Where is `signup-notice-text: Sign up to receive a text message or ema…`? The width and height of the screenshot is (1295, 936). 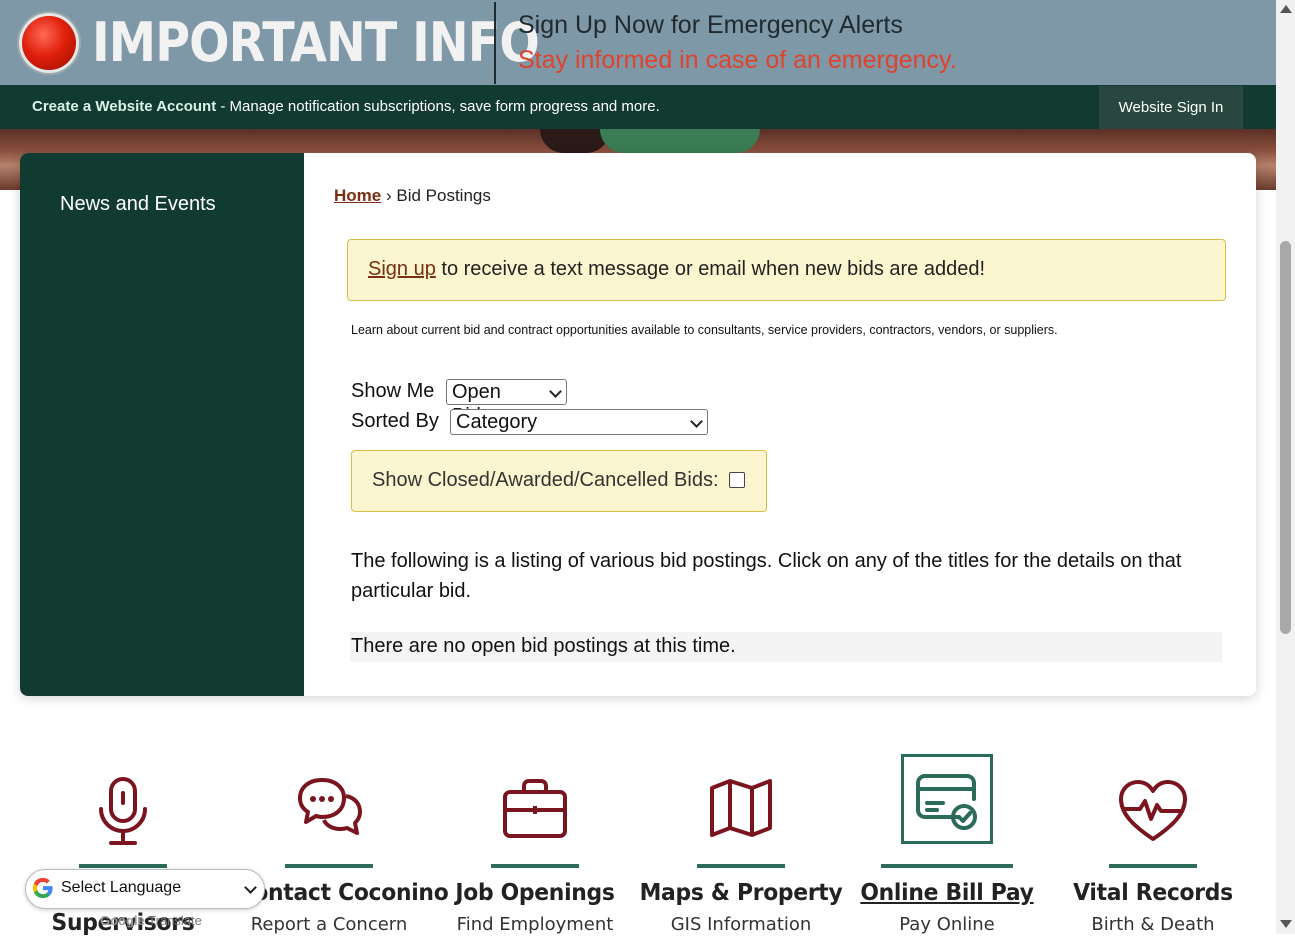
signup-notice-text: Sign up to receive a text message or ema… is located at coordinates (676, 269).